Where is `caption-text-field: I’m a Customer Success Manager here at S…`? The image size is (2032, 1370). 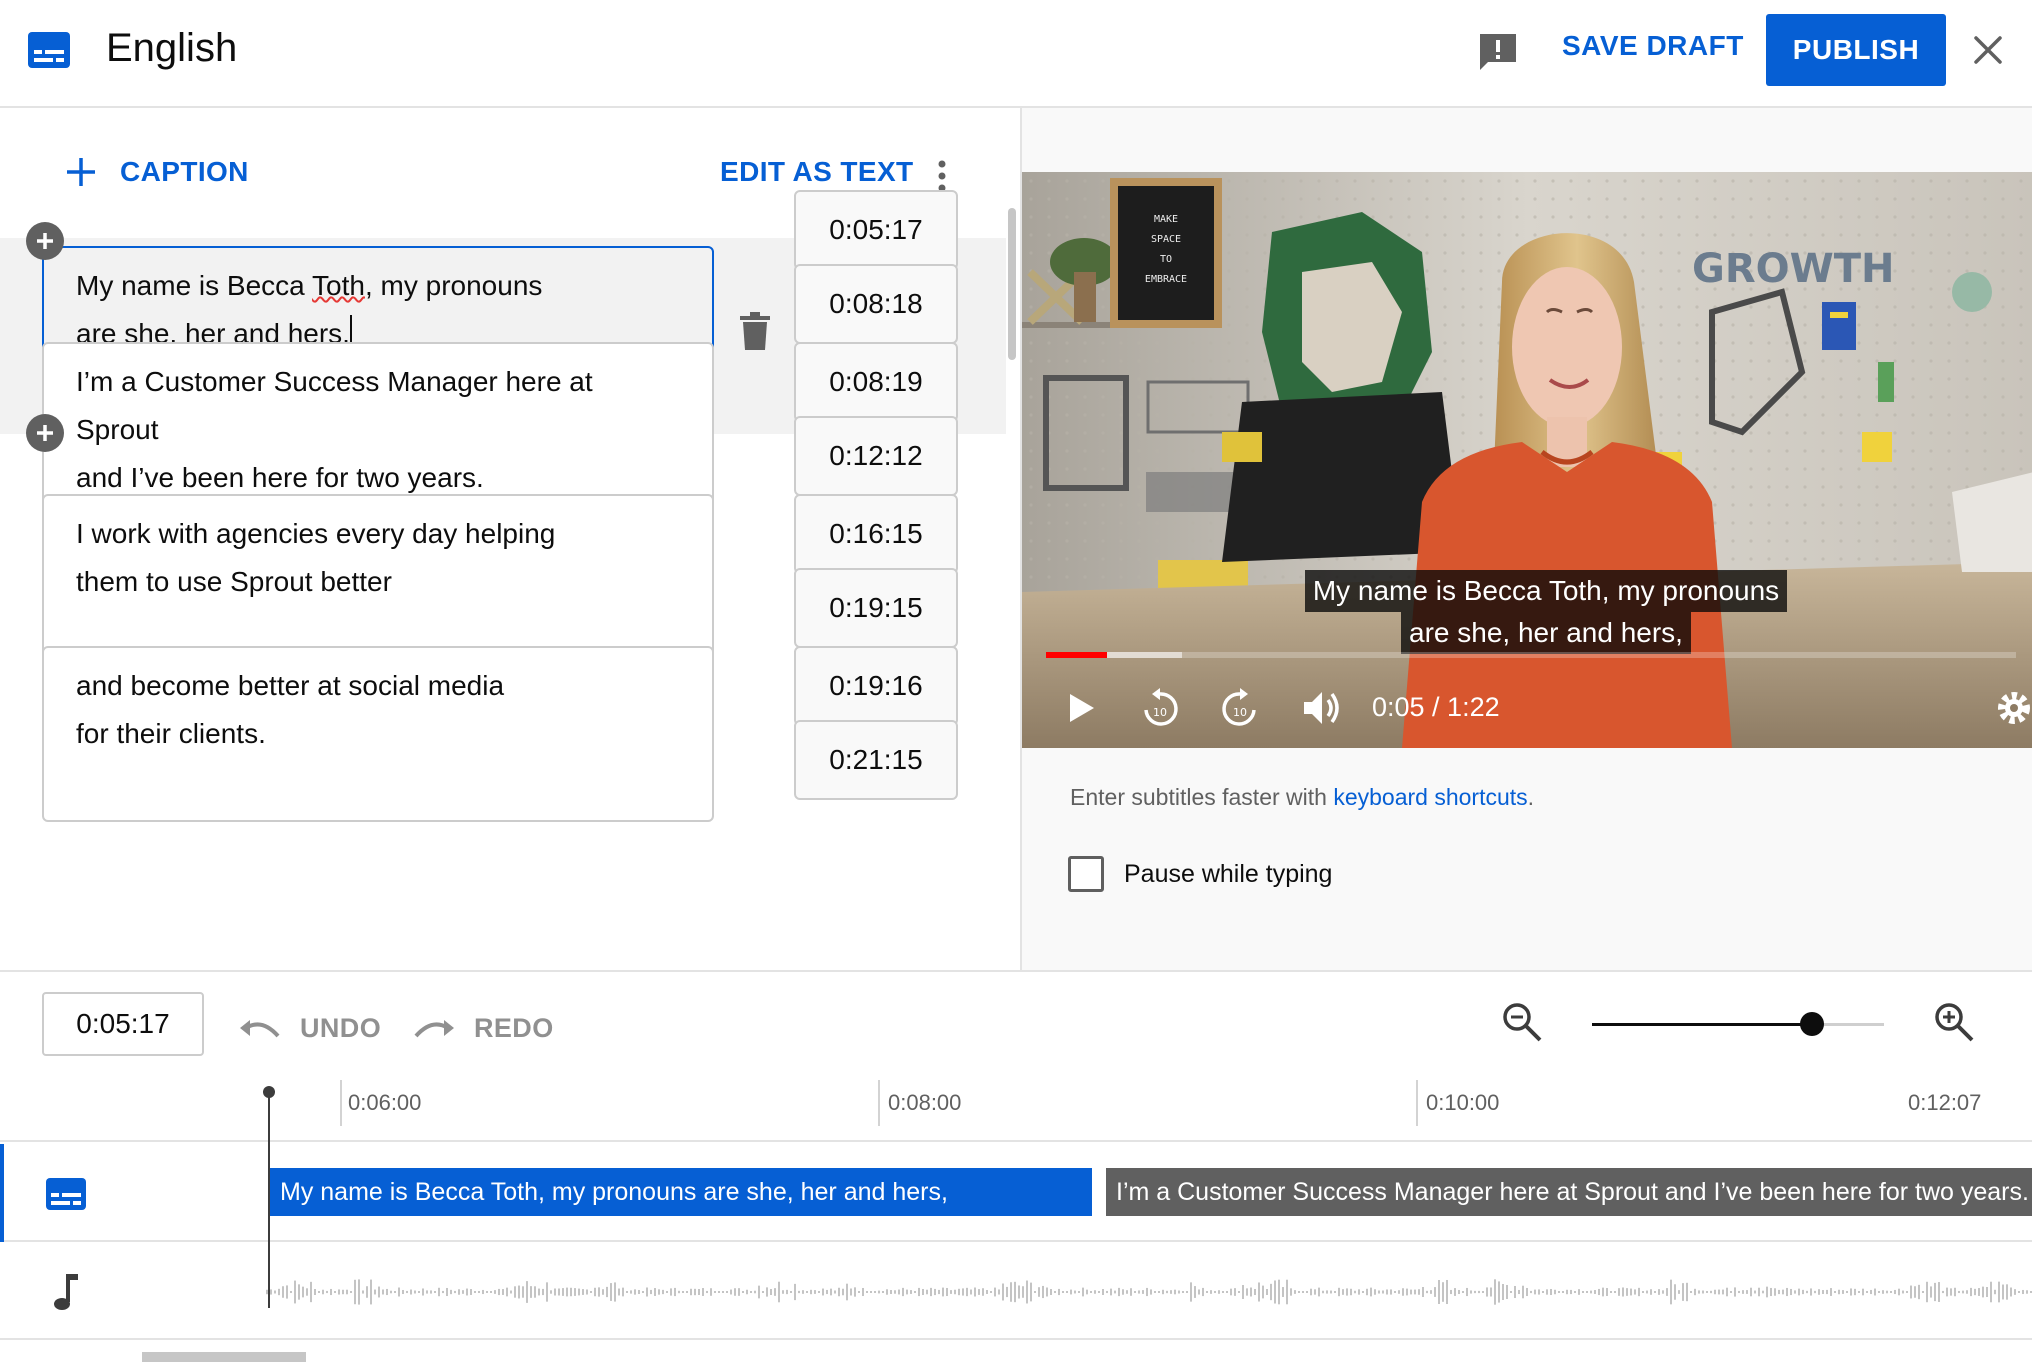
caption-text-field: I’m a Customer Success Manager here at S… is located at coordinates (378, 430).